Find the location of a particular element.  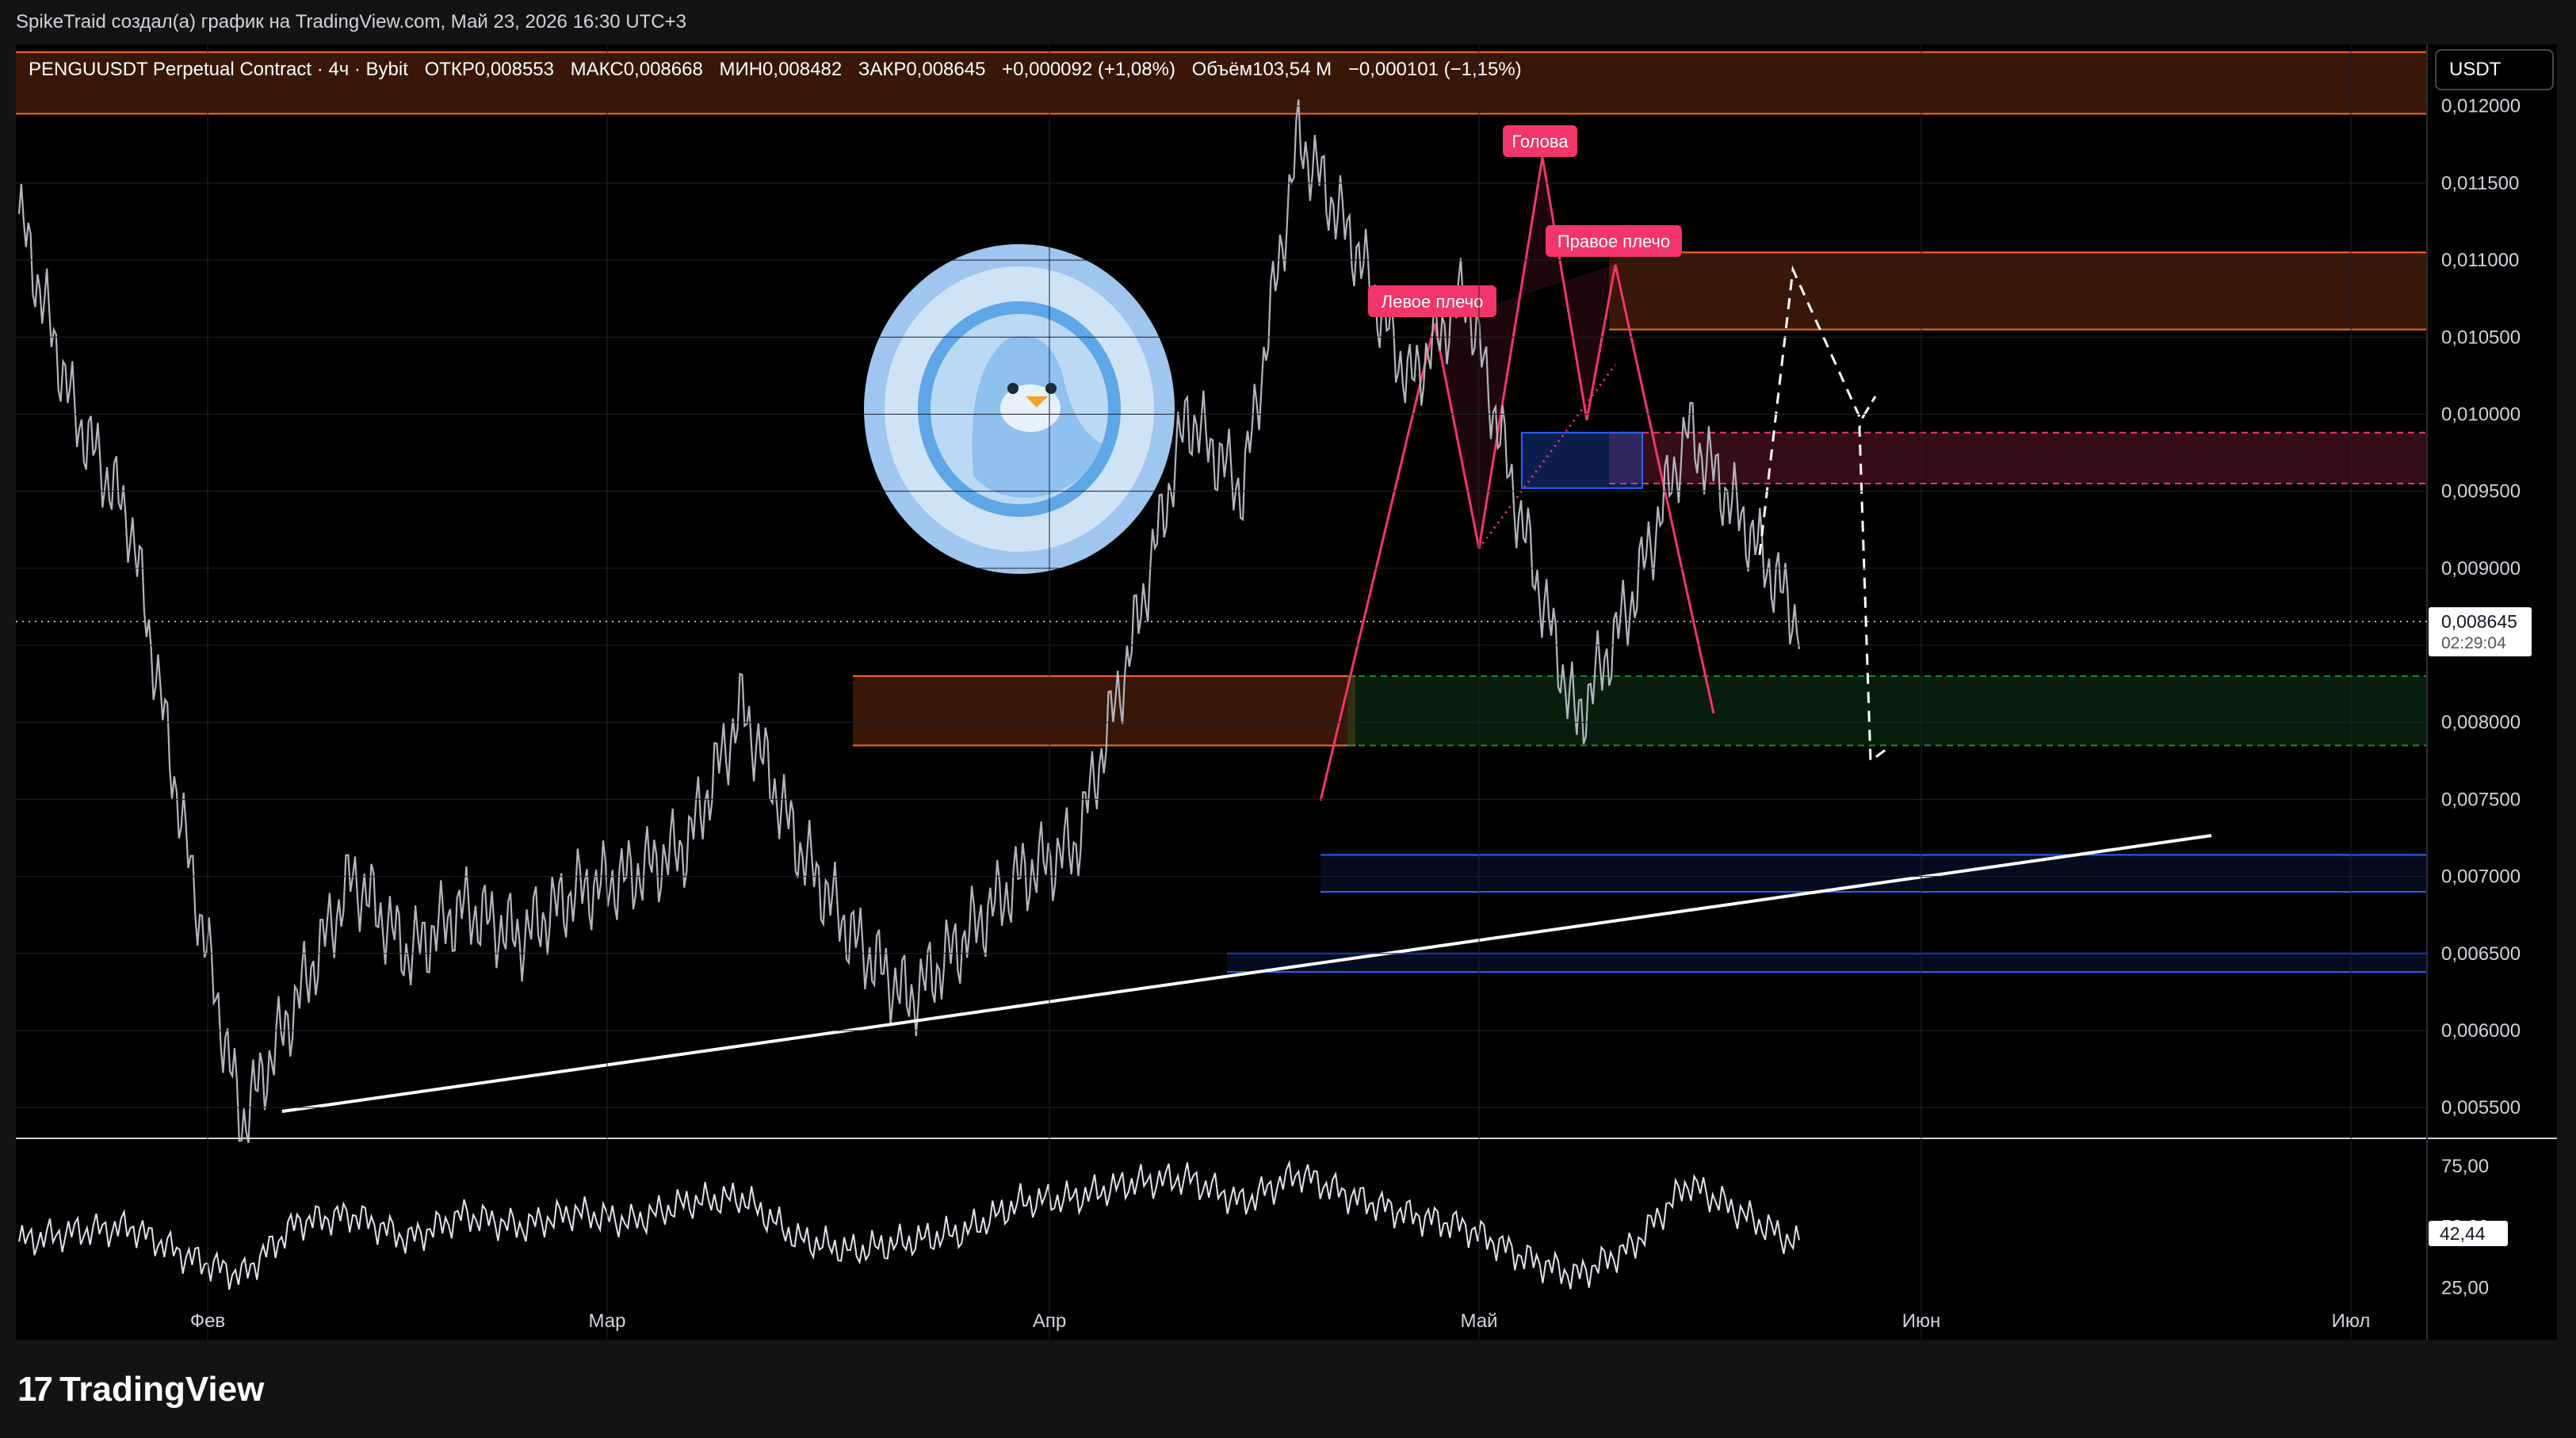

zone-green-support is located at coordinates (1887, 711).